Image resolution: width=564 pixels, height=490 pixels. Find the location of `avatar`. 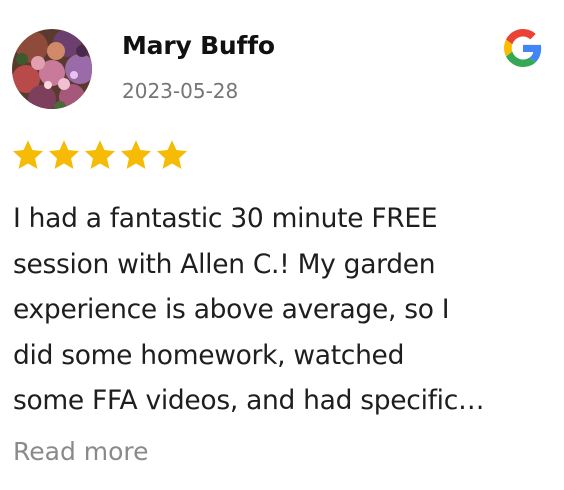

avatar is located at coordinates (52, 69).